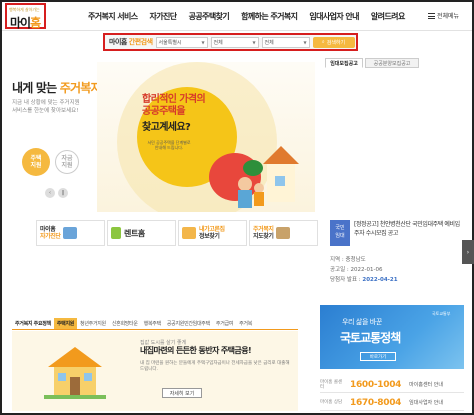  What do you see at coordinates (36, 162) in the screenshot?
I see `housing-support-button: 주택 지원` at bounding box center [36, 162].